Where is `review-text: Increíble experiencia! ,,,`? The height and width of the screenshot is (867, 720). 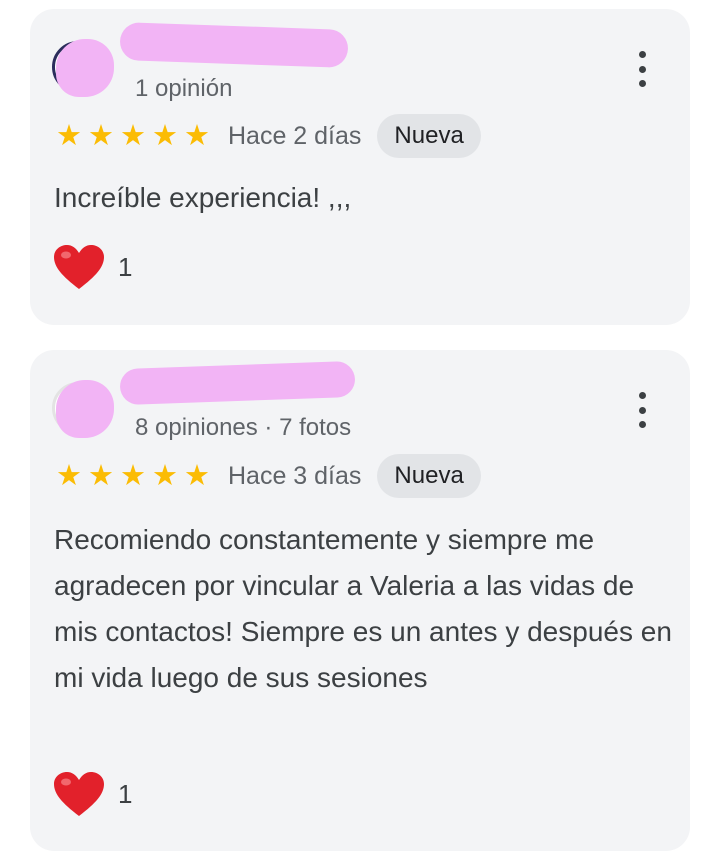 review-text: Increíble experiencia! ,,, is located at coordinates (203, 197).